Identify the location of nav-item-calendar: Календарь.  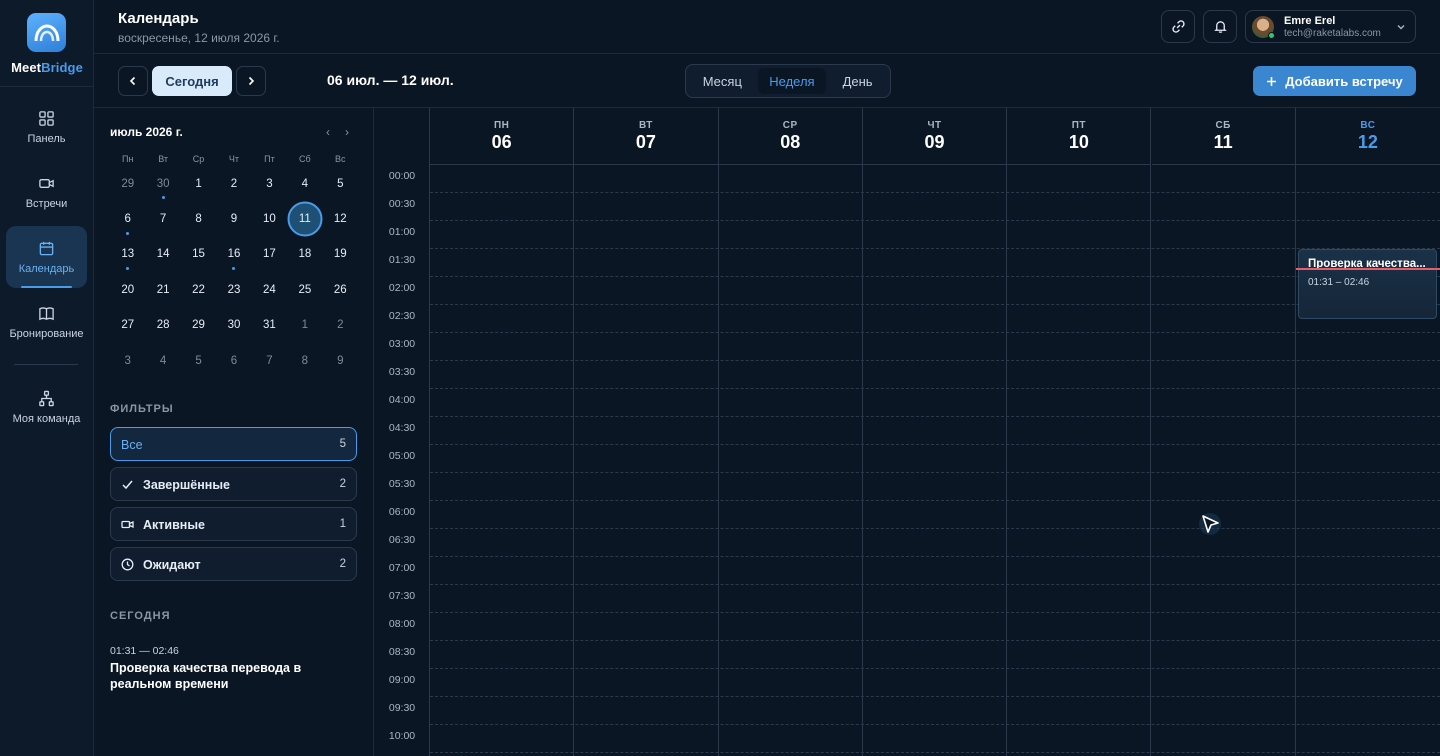
(46, 257).